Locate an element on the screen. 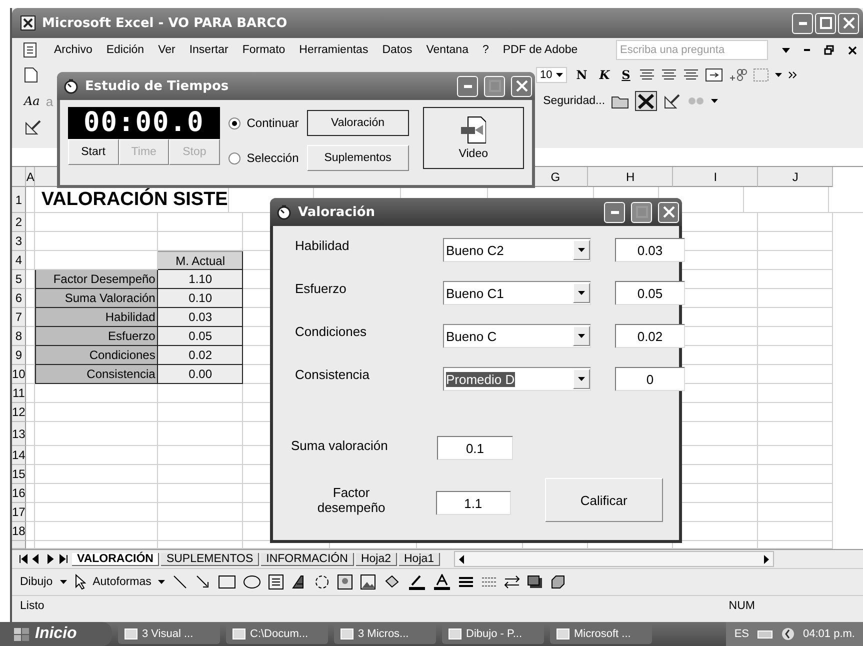 The image size is (863, 646). arrow-style-icon is located at coordinates (512, 582).